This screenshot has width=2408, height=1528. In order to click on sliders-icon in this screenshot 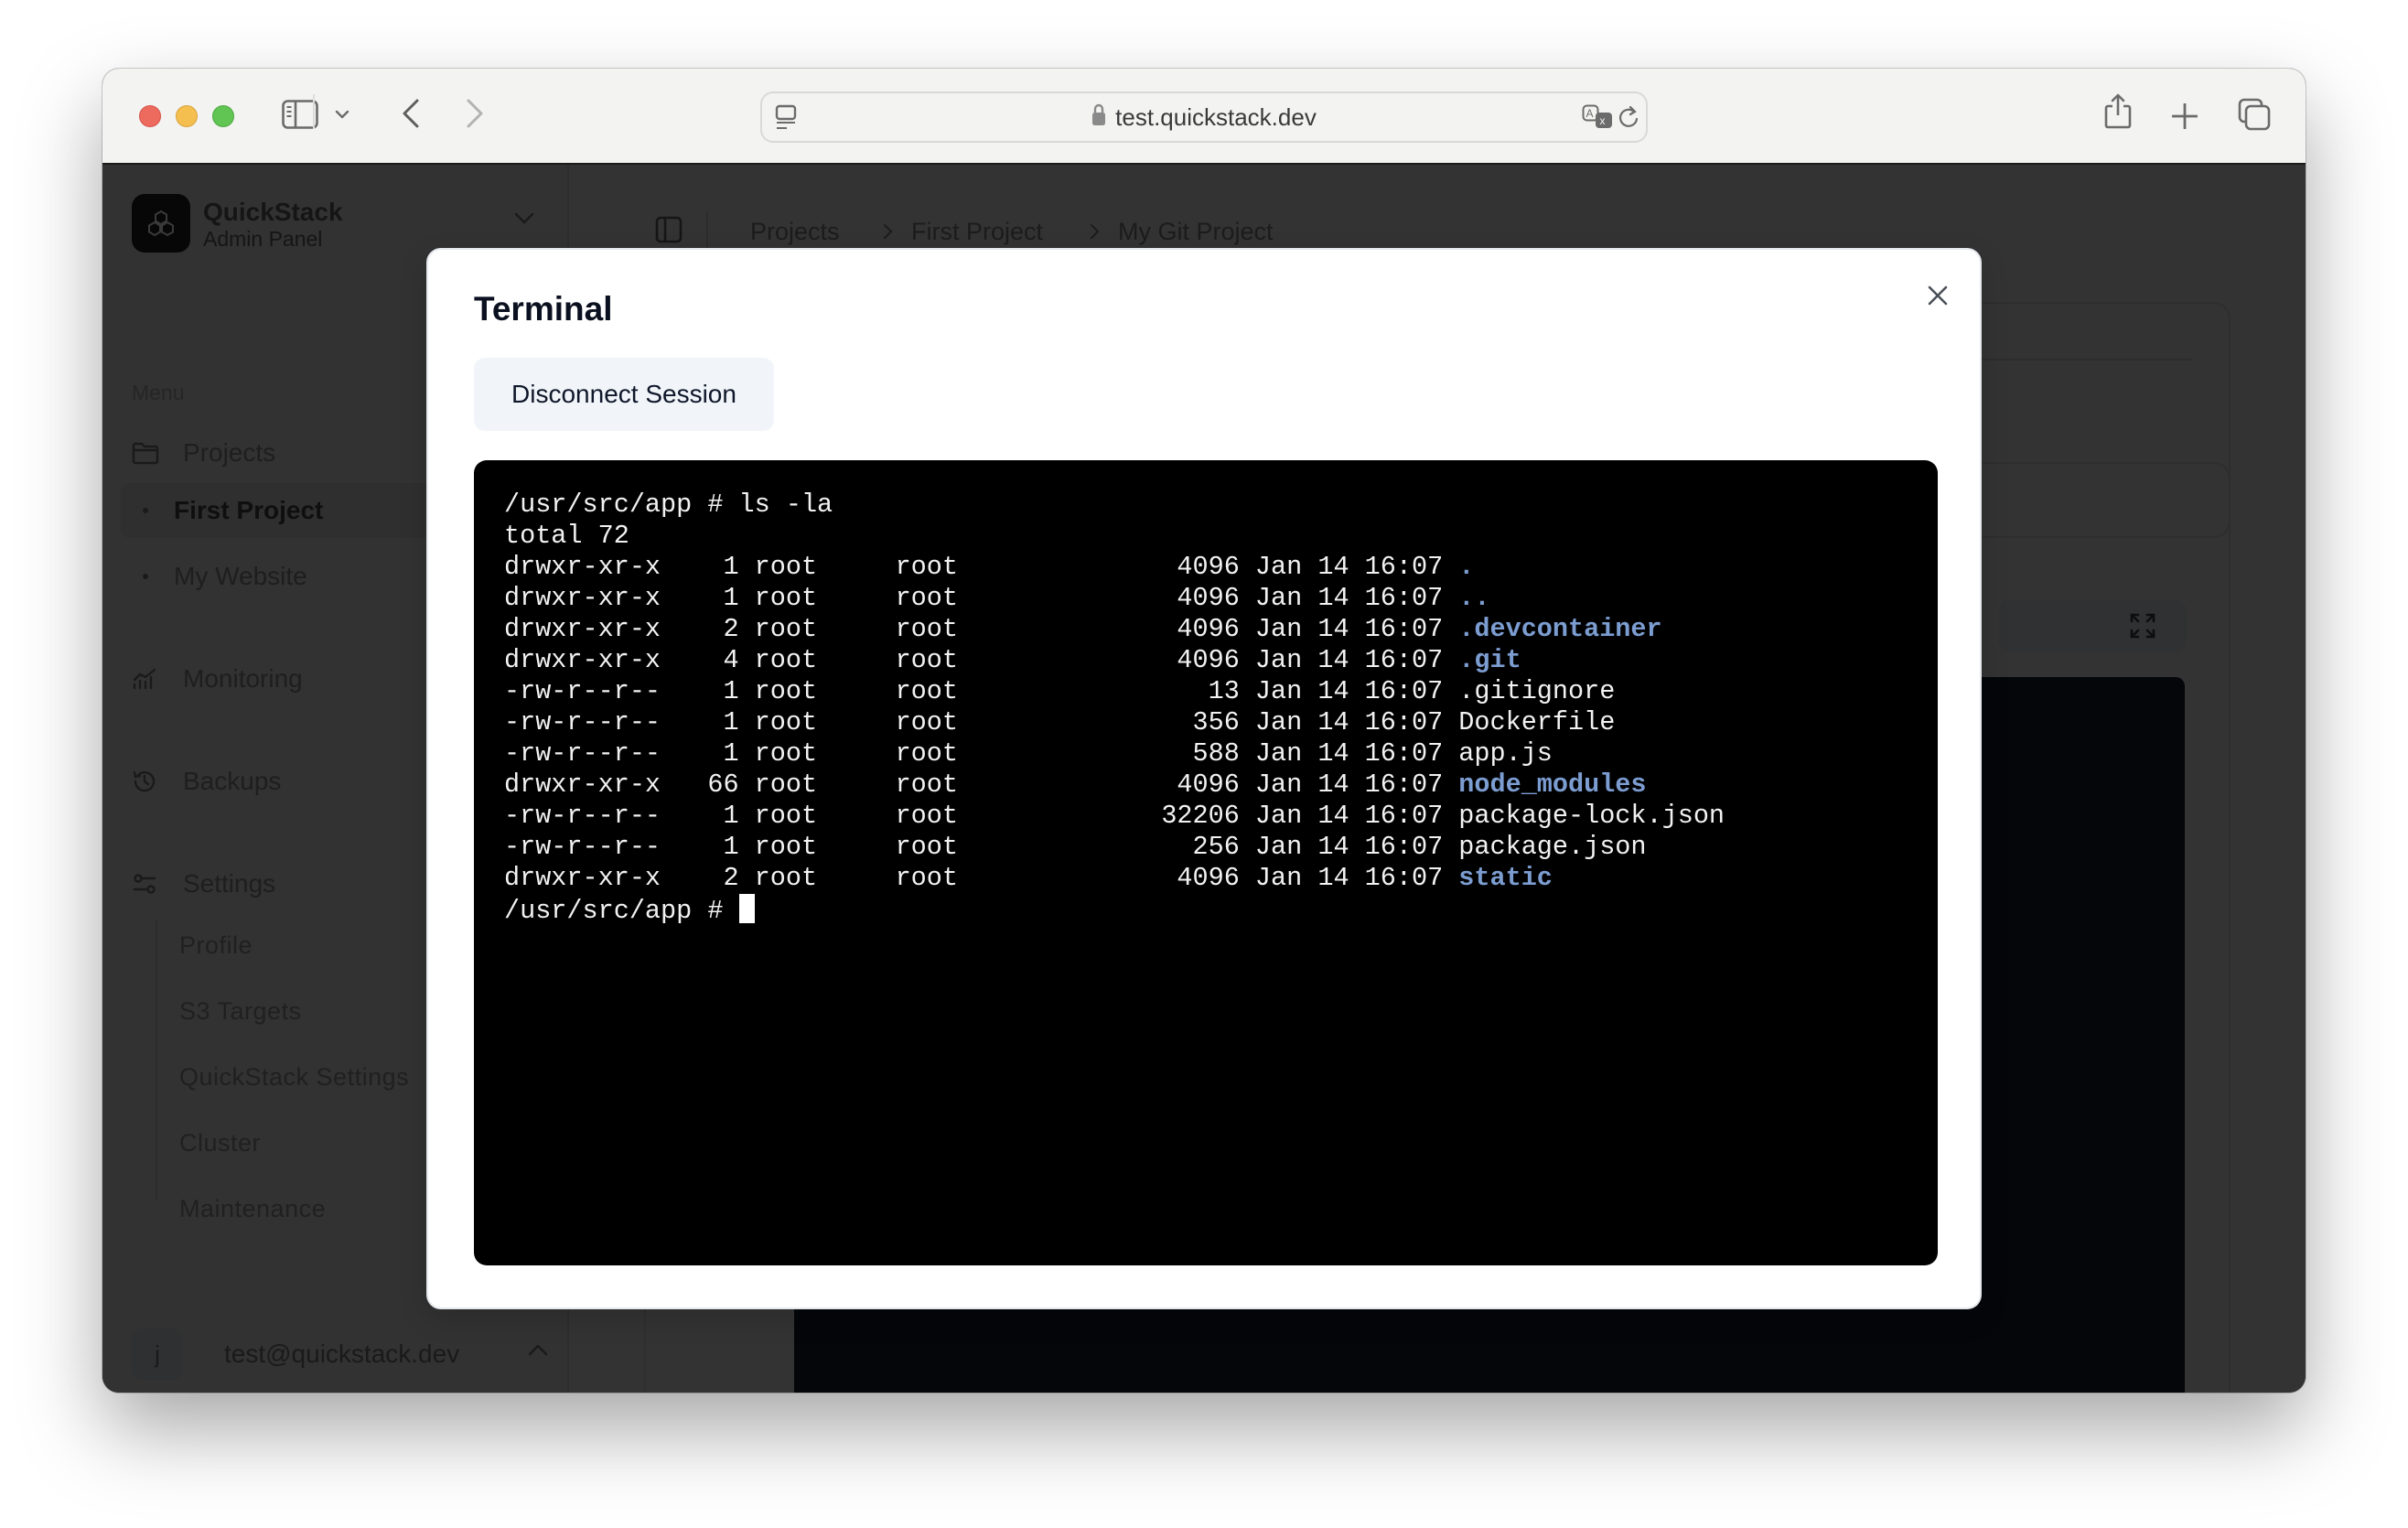, I will do `click(150, 884)`.